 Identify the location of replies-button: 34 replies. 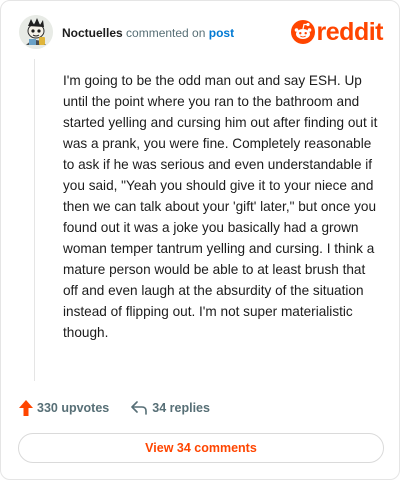
(170, 408).